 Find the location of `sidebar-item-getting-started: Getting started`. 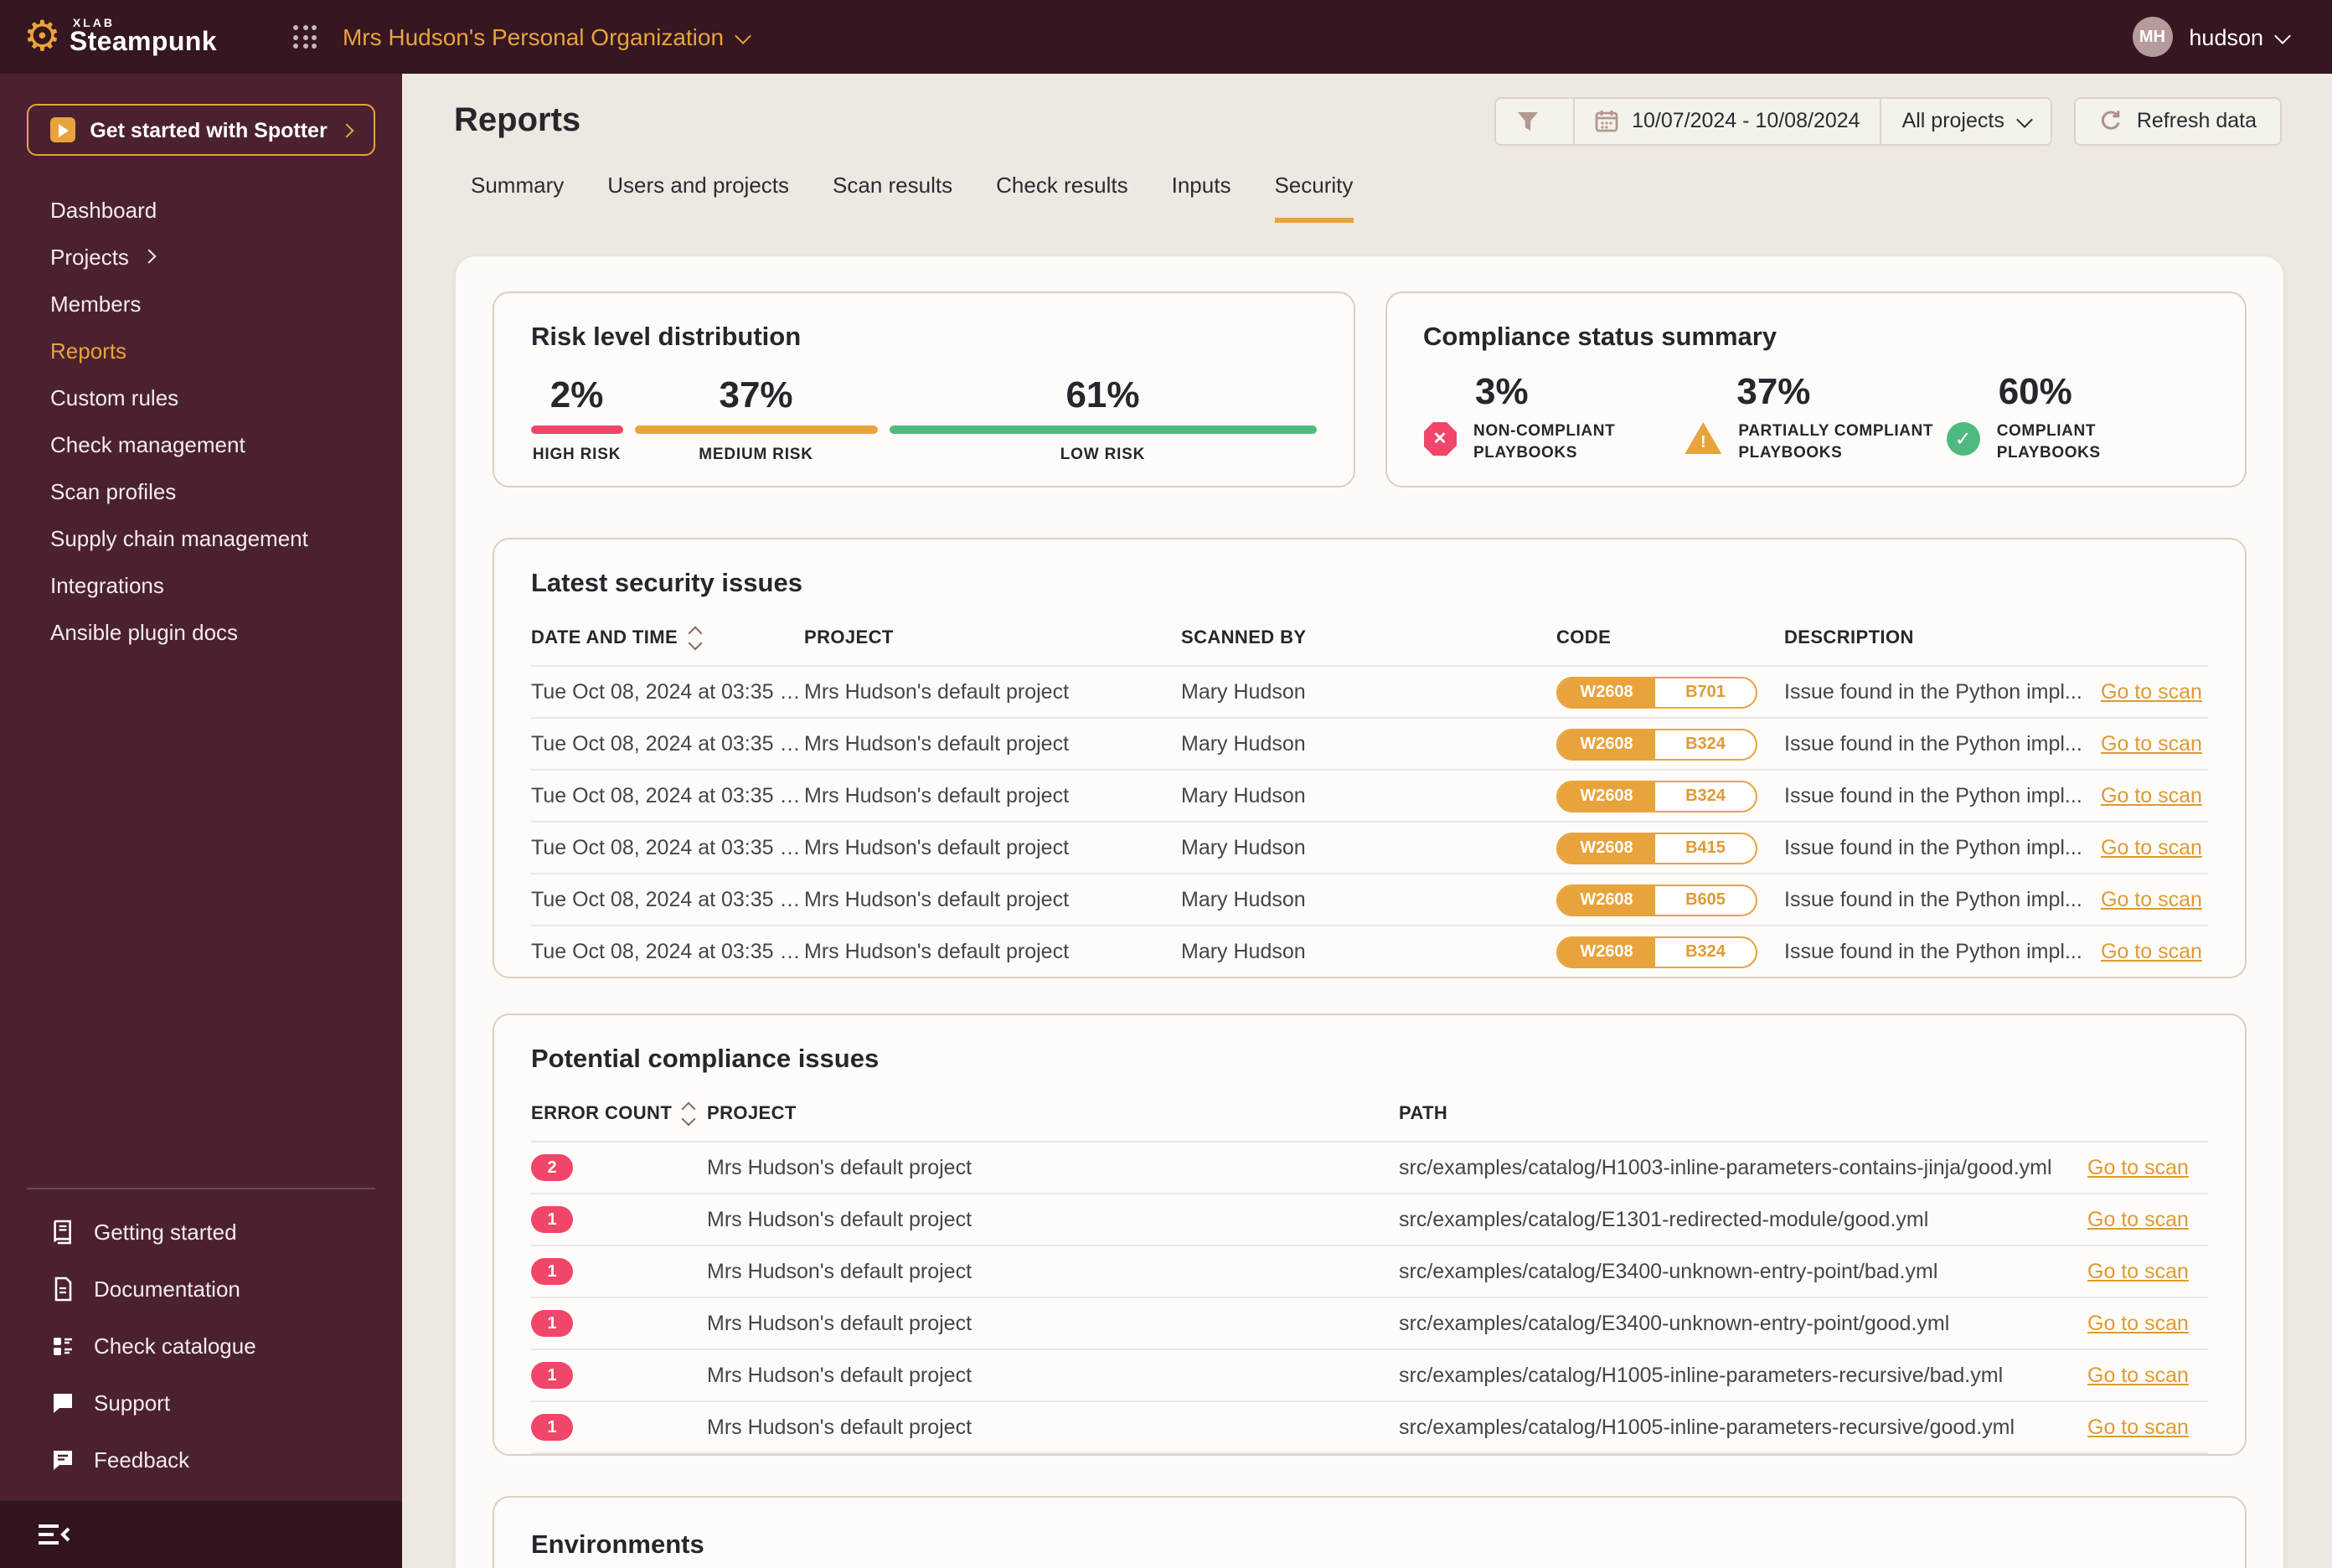

sidebar-item-getting-started: Getting started is located at coordinates (201, 1232).